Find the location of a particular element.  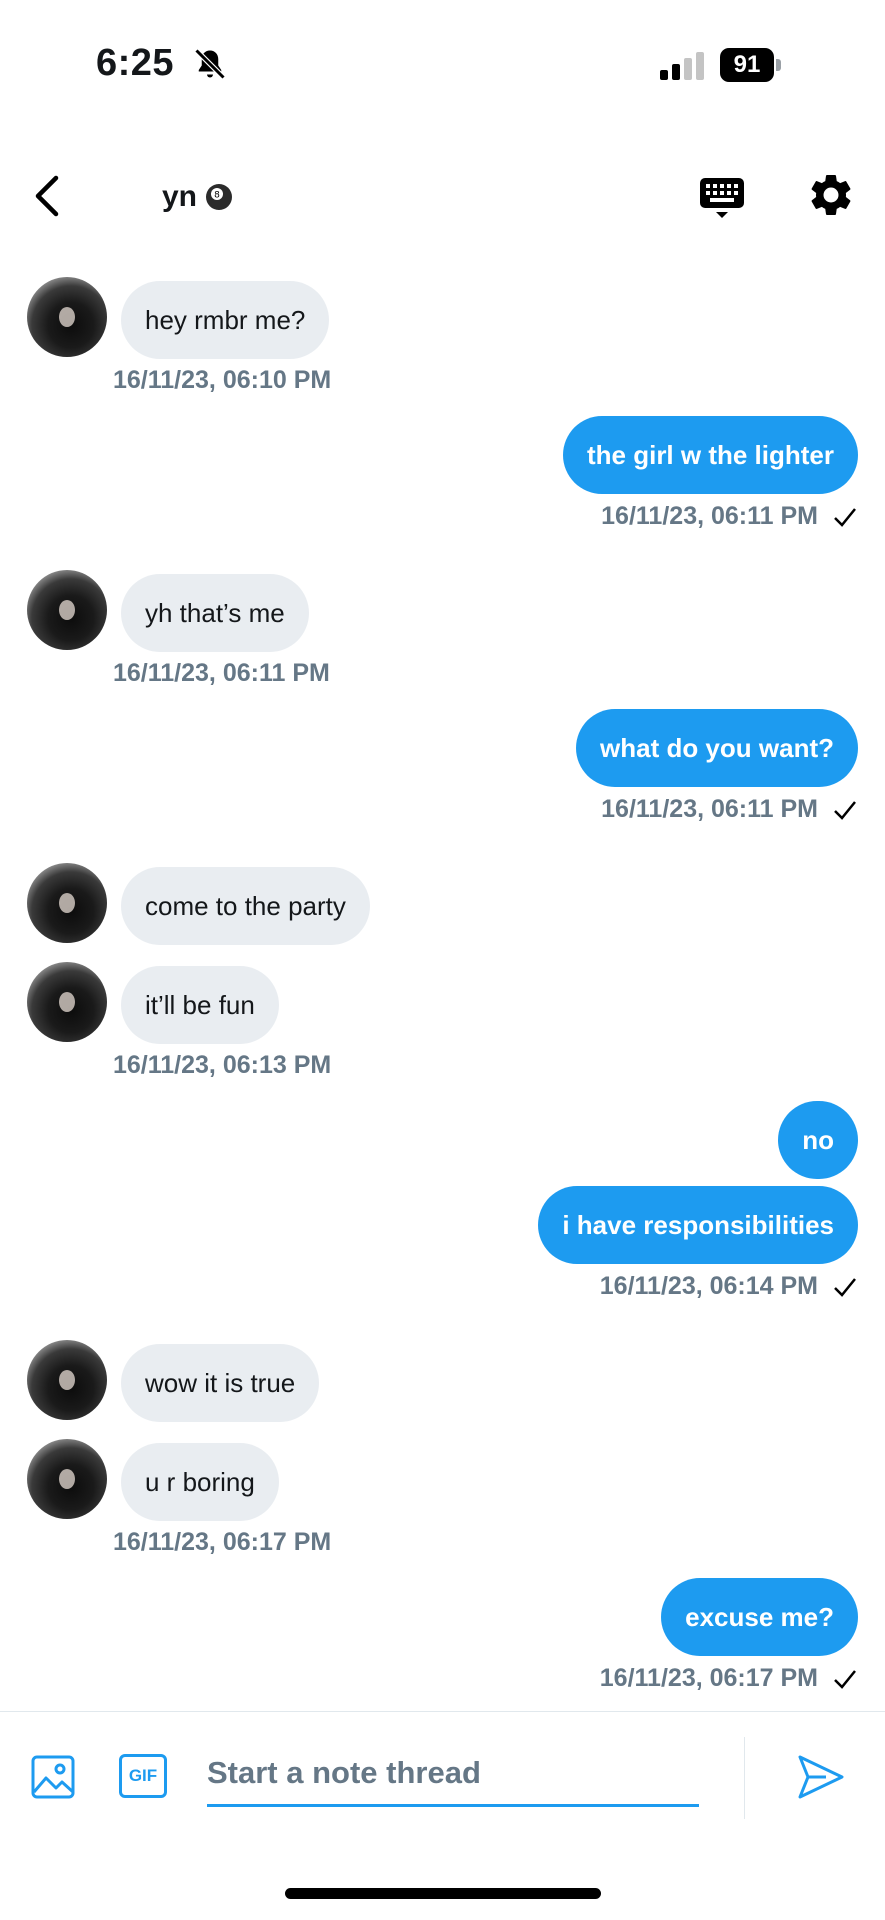

image-icon is located at coordinates (53, 1777).